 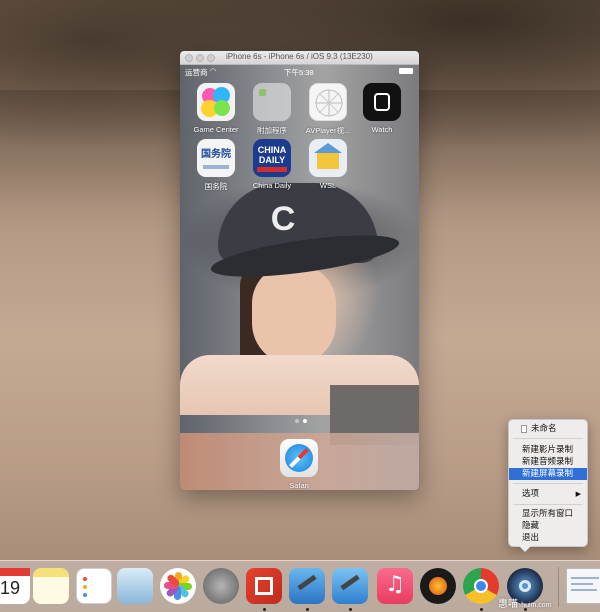 I want to click on parallels-icon, so click(x=264, y=586).